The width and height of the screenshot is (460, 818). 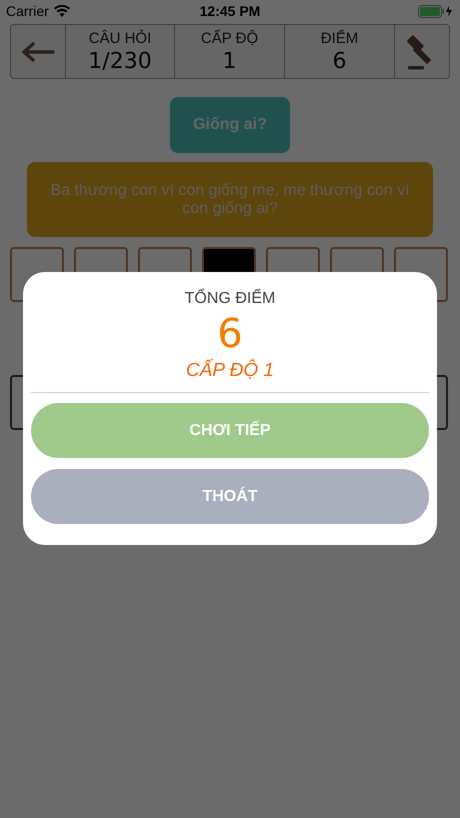 I want to click on stat-label: CẤP ĐỘ, so click(x=229, y=38).